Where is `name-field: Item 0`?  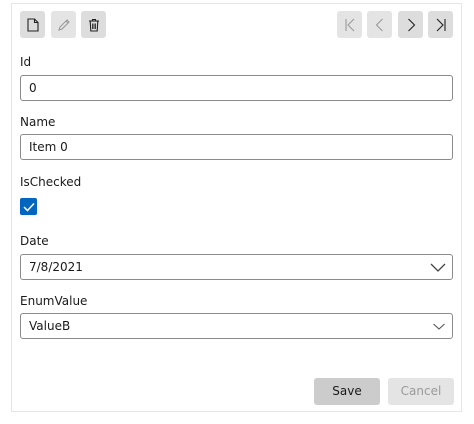 name-field: Item 0 is located at coordinates (236, 147).